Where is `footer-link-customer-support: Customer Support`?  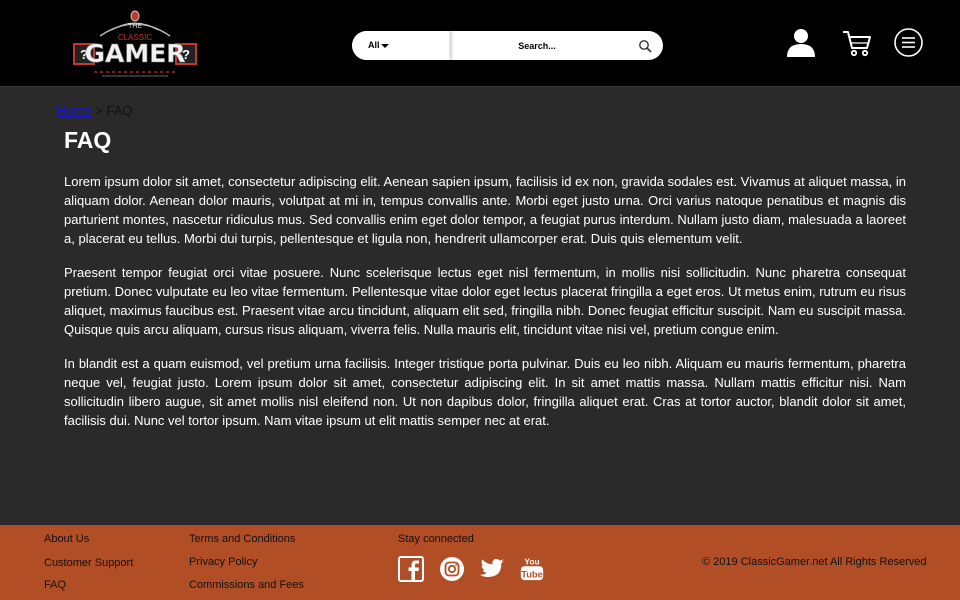
footer-link-customer-support: Customer Support is located at coordinates (88, 563).